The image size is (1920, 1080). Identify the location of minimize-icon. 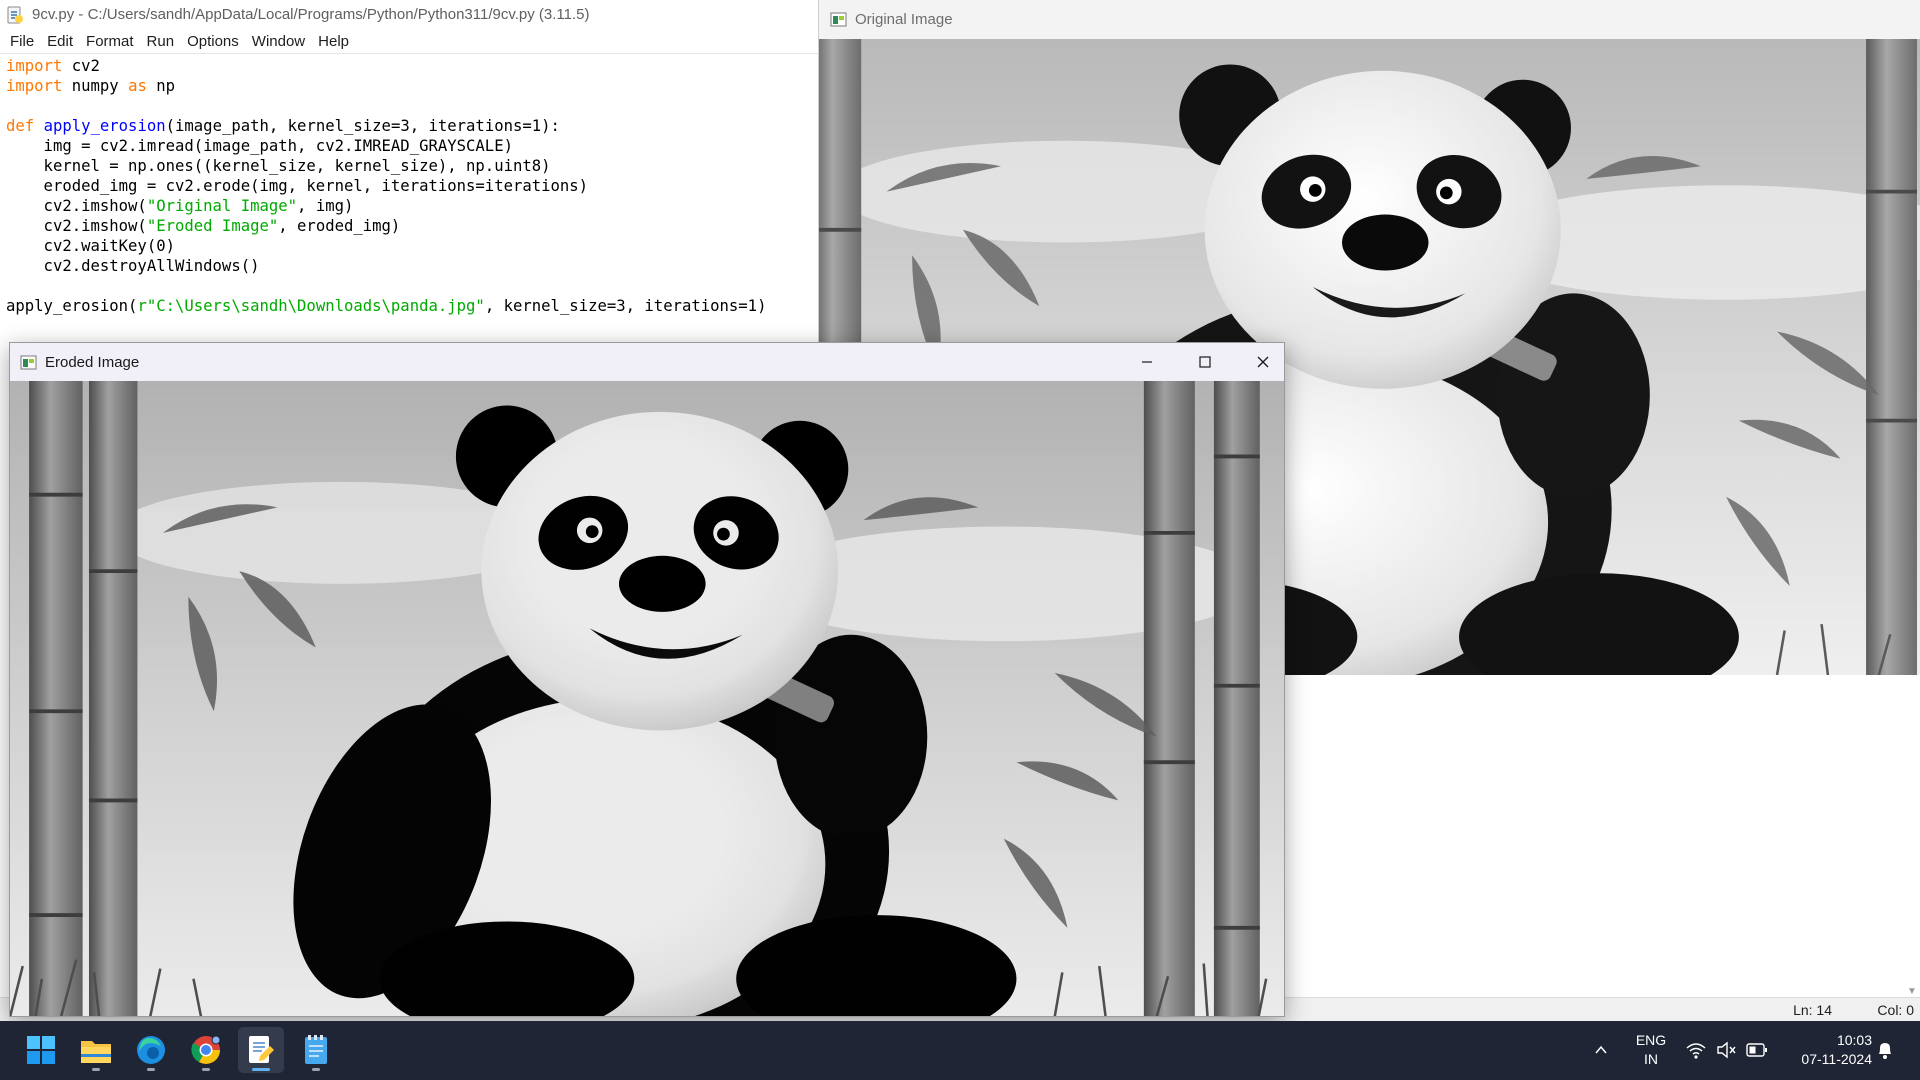
(1147, 362).